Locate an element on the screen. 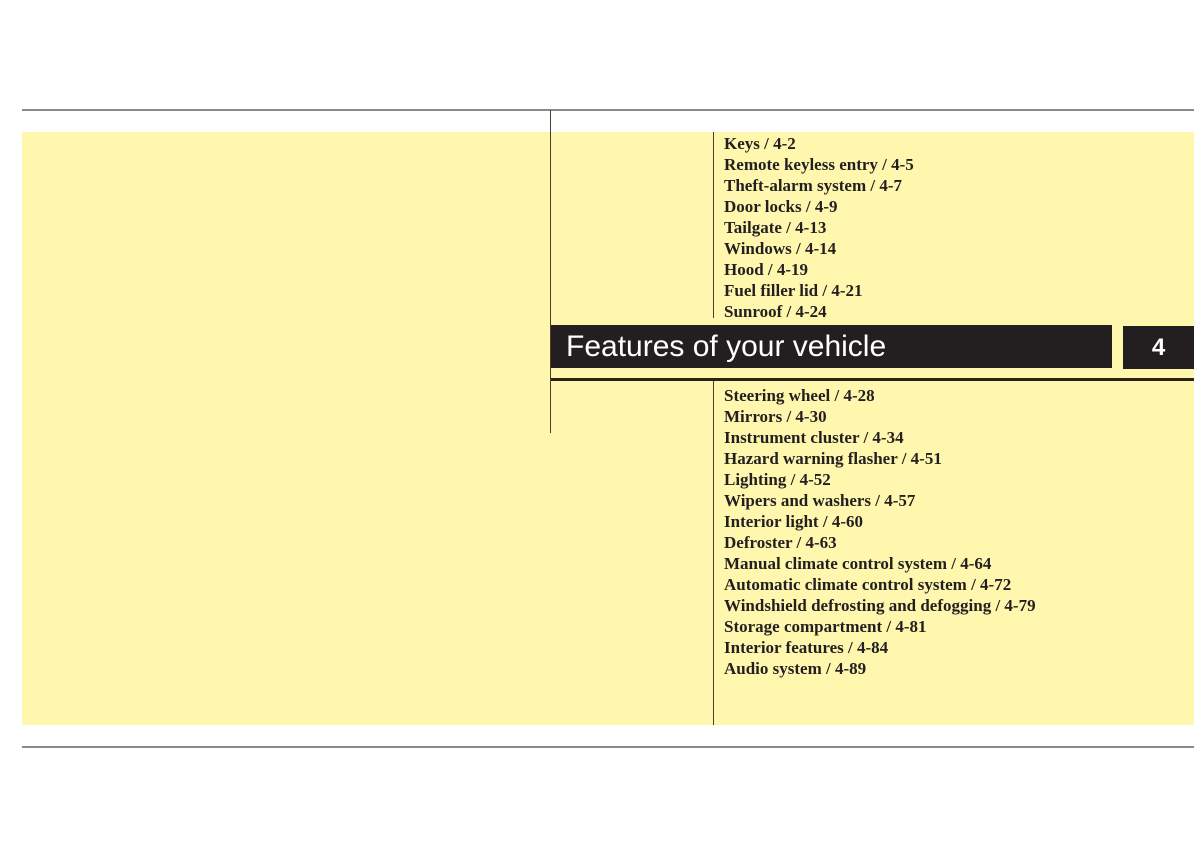 This screenshot has height=858, width=1200. toc-item: Manual climate control system / 4-64 is located at coordinates (880, 563).